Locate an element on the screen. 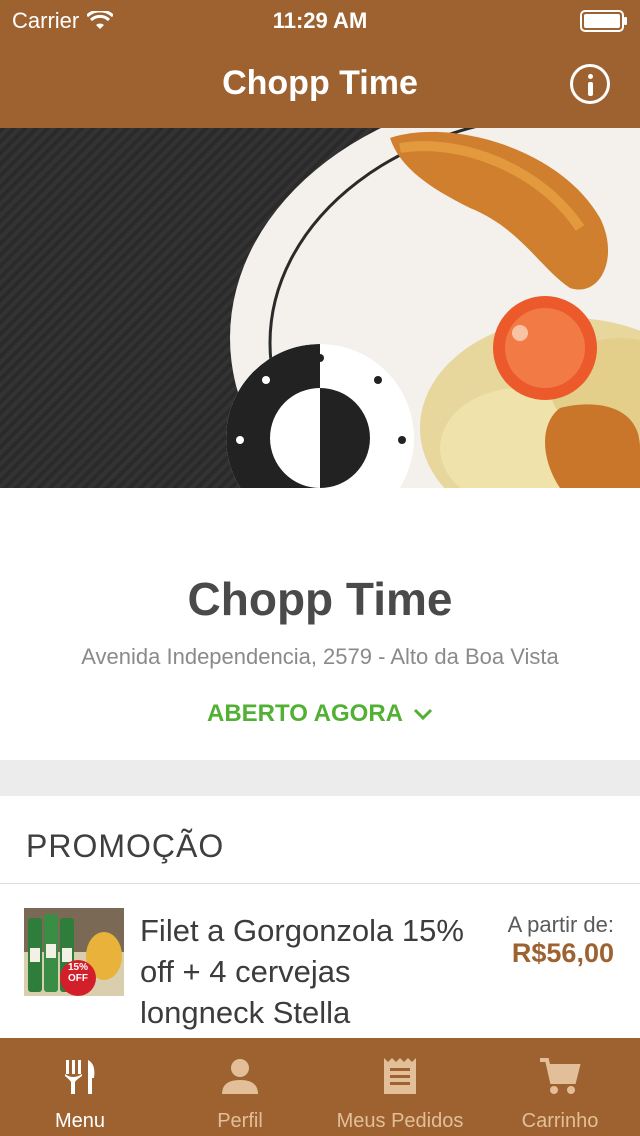 The width and height of the screenshot is (640, 1136). open-status-toggle: ABERTO AGORA is located at coordinates (320, 714).